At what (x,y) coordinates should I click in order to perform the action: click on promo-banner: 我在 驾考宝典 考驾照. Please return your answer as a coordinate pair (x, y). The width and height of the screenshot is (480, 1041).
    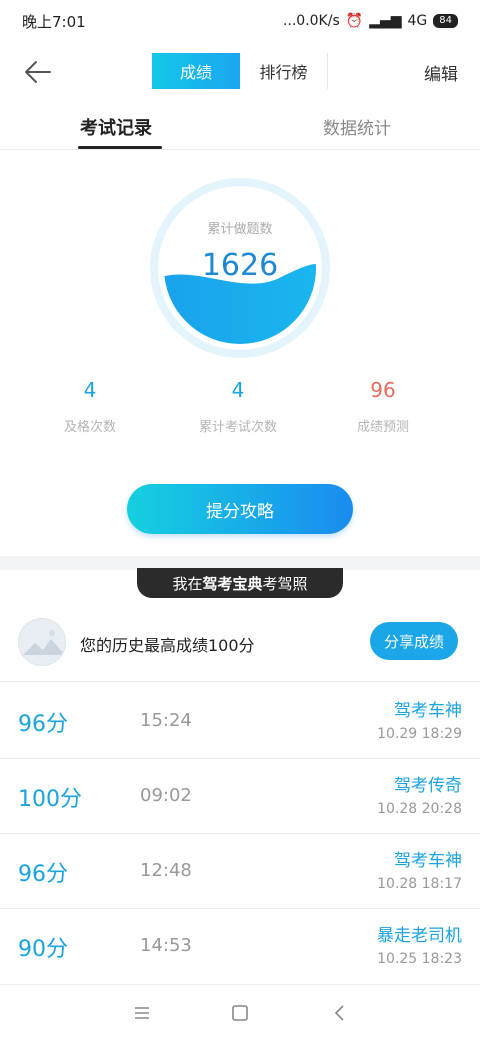
    Looking at the image, I should click on (240, 583).